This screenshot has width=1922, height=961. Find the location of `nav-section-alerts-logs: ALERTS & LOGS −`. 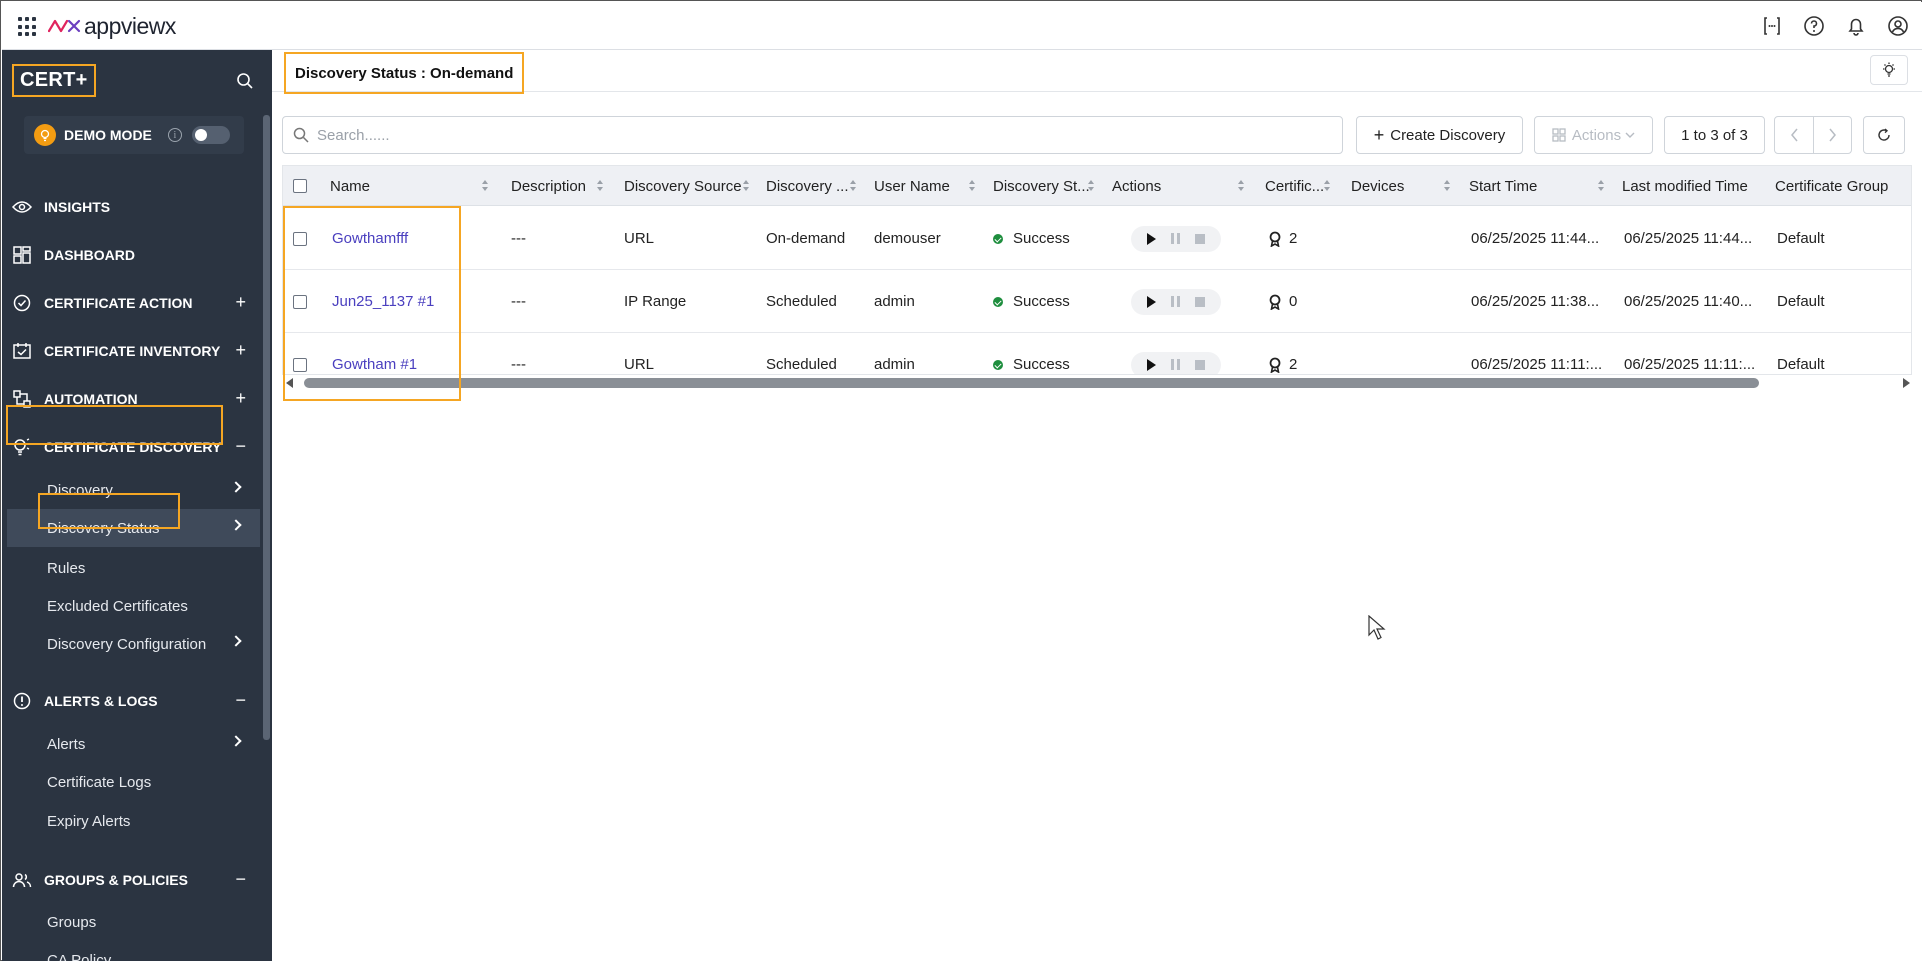

nav-section-alerts-logs: ALERTS & LOGS − is located at coordinates (131, 701).